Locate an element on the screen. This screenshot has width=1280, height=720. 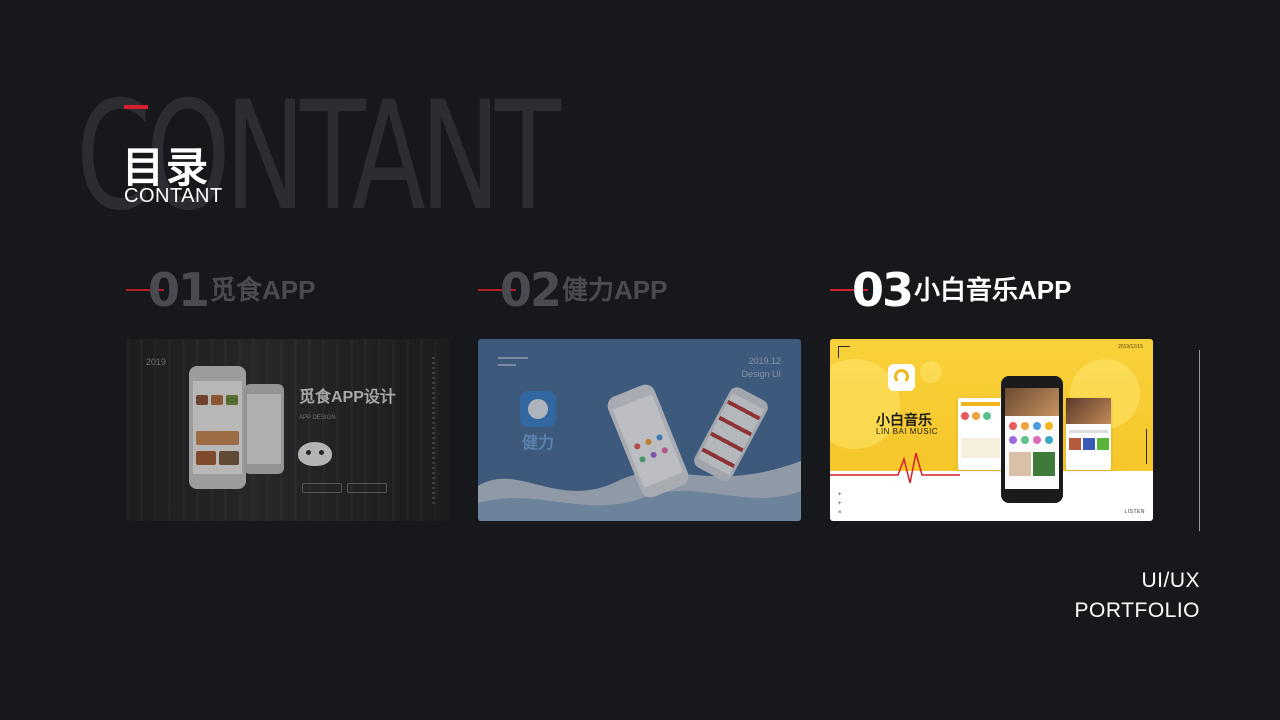
app-name-english: LIN BAI MUSIC is located at coordinates (907, 431).